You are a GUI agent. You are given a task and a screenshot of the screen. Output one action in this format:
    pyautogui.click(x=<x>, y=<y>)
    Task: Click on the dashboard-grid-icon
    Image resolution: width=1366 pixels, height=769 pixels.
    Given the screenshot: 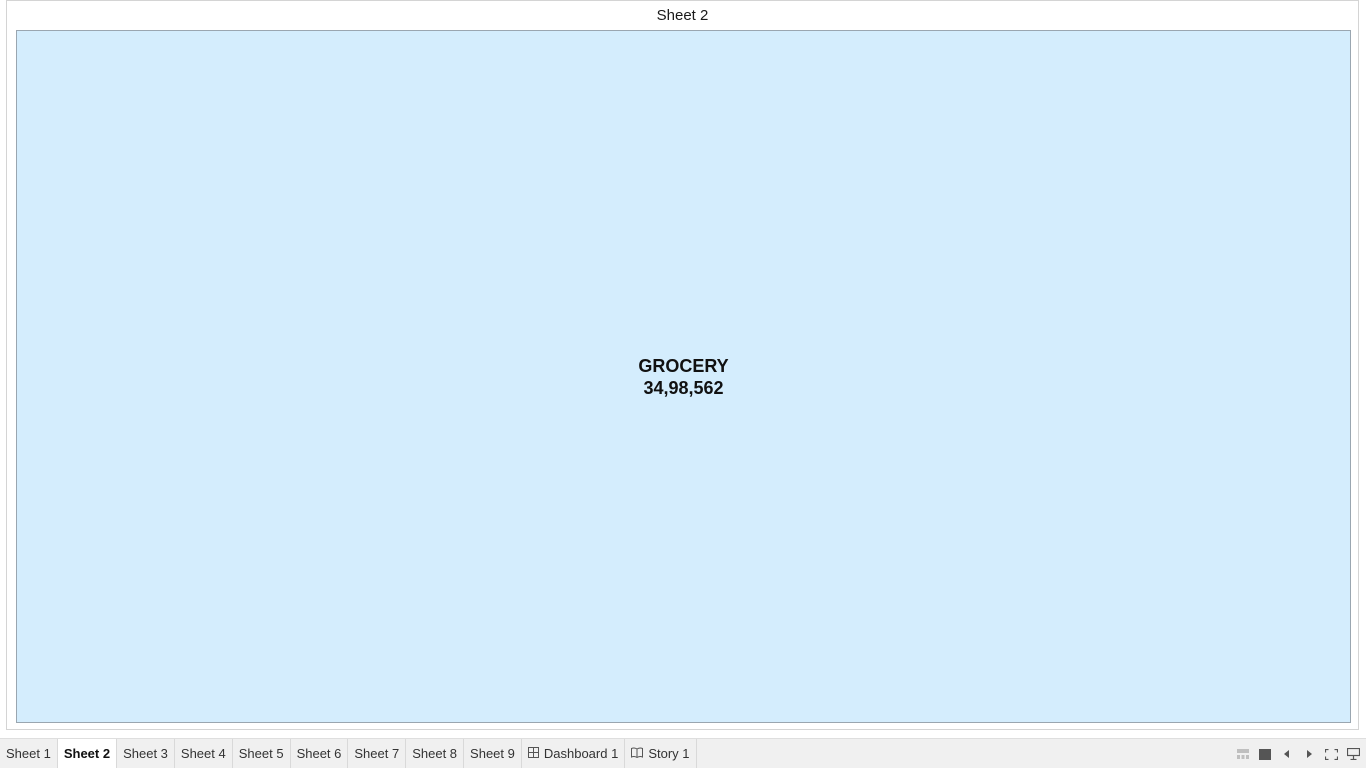 What is the action you would take?
    pyautogui.click(x=533, y=753)
    